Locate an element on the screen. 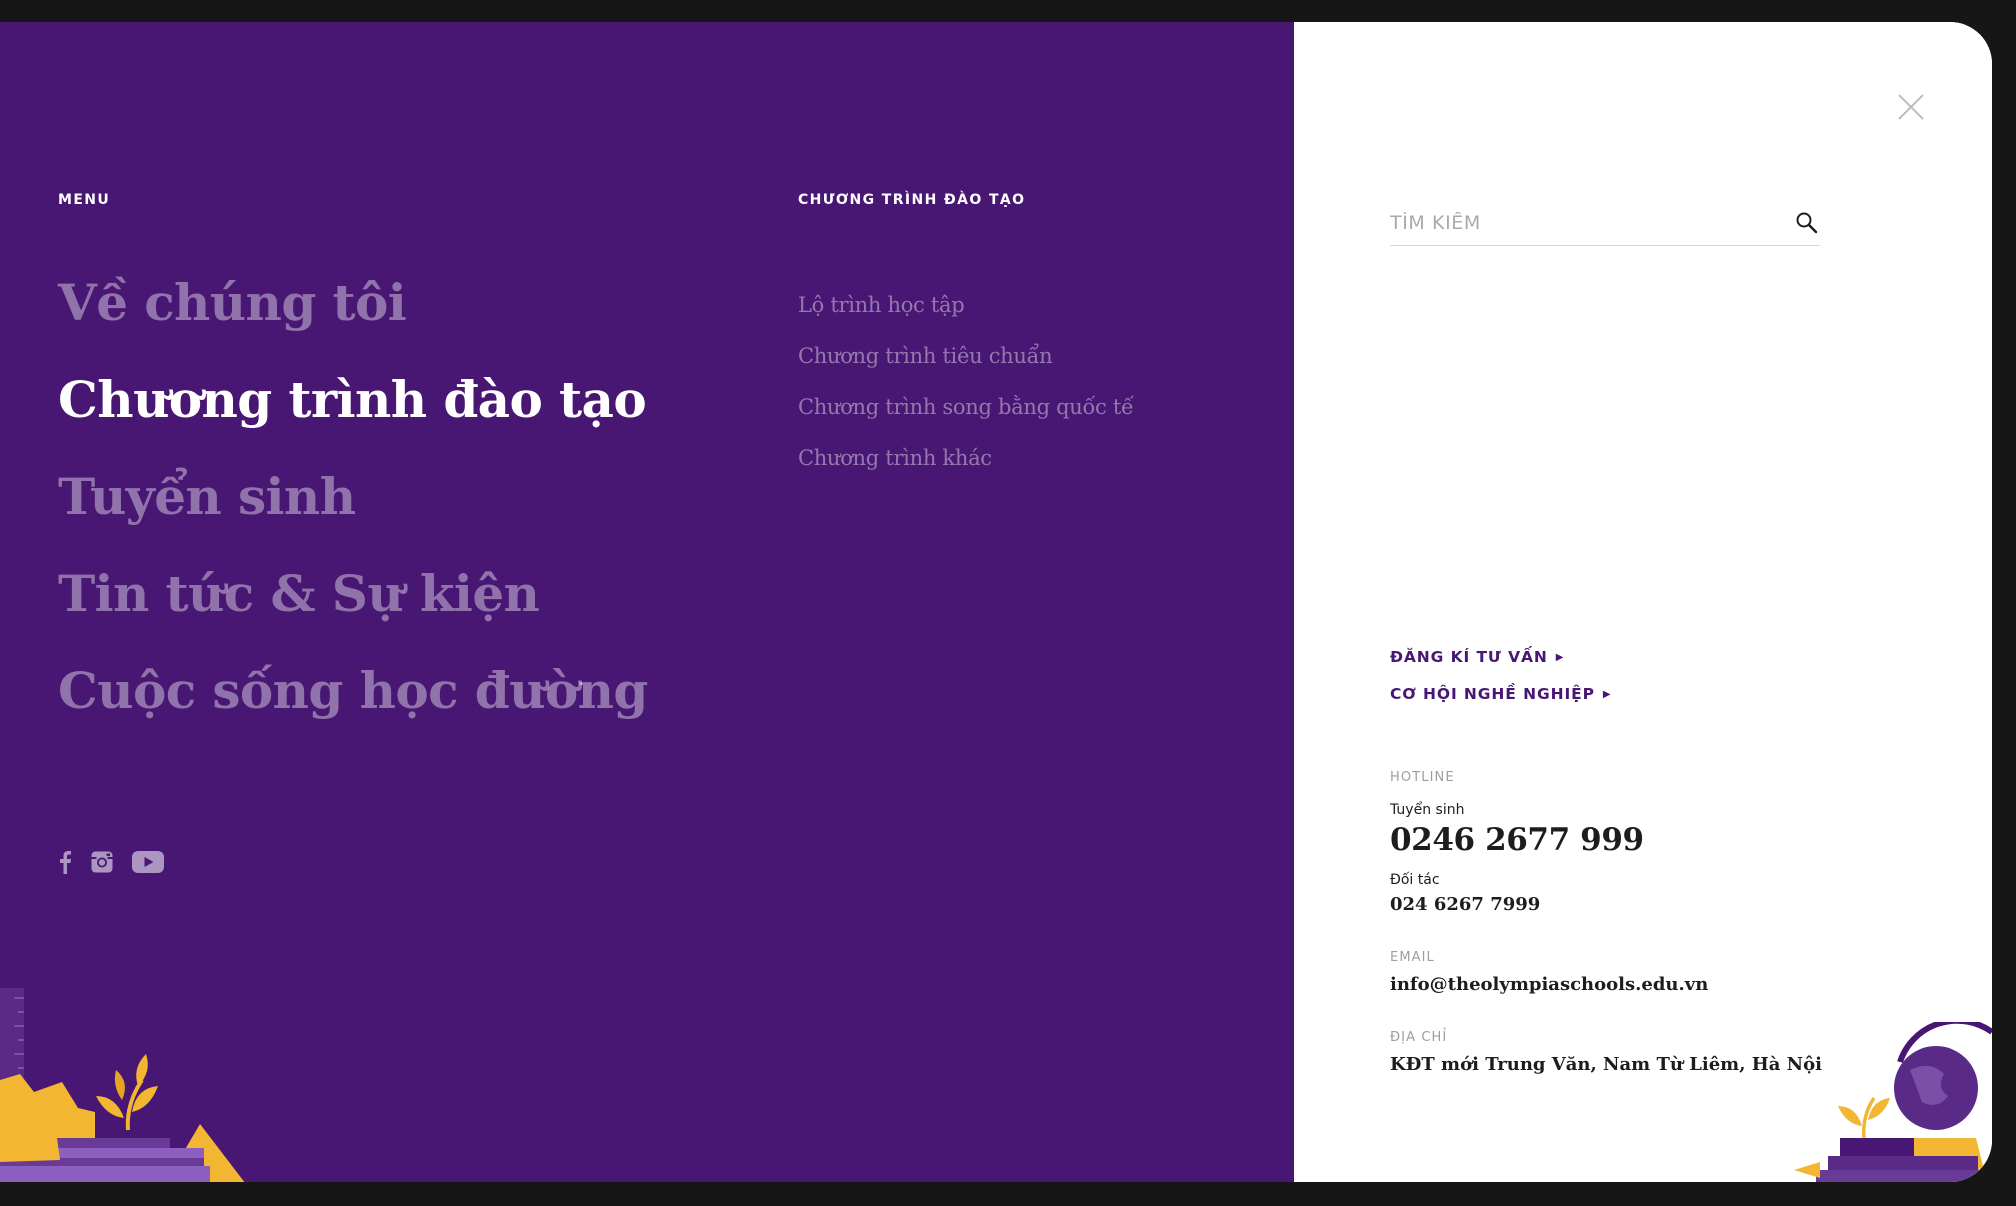 The height and width of the screenshot is (1206, 2016). sub-menu-item-dual-degree-program: Chương trình song bằng quốc tế is located at coordinates (966, 407).